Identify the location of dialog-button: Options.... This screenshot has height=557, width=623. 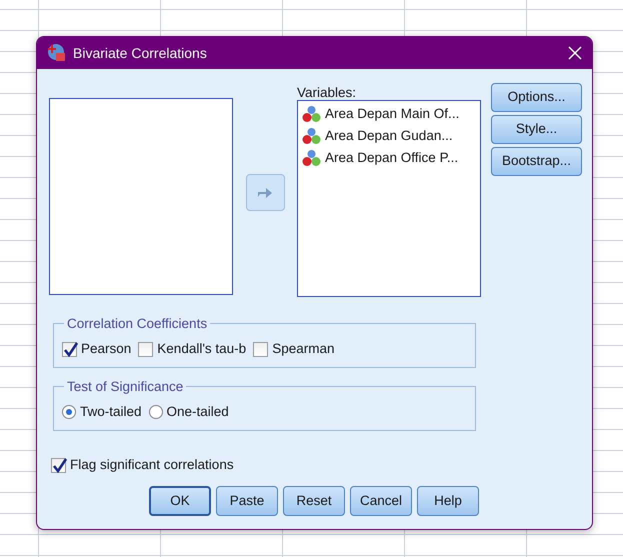
(536, 97).